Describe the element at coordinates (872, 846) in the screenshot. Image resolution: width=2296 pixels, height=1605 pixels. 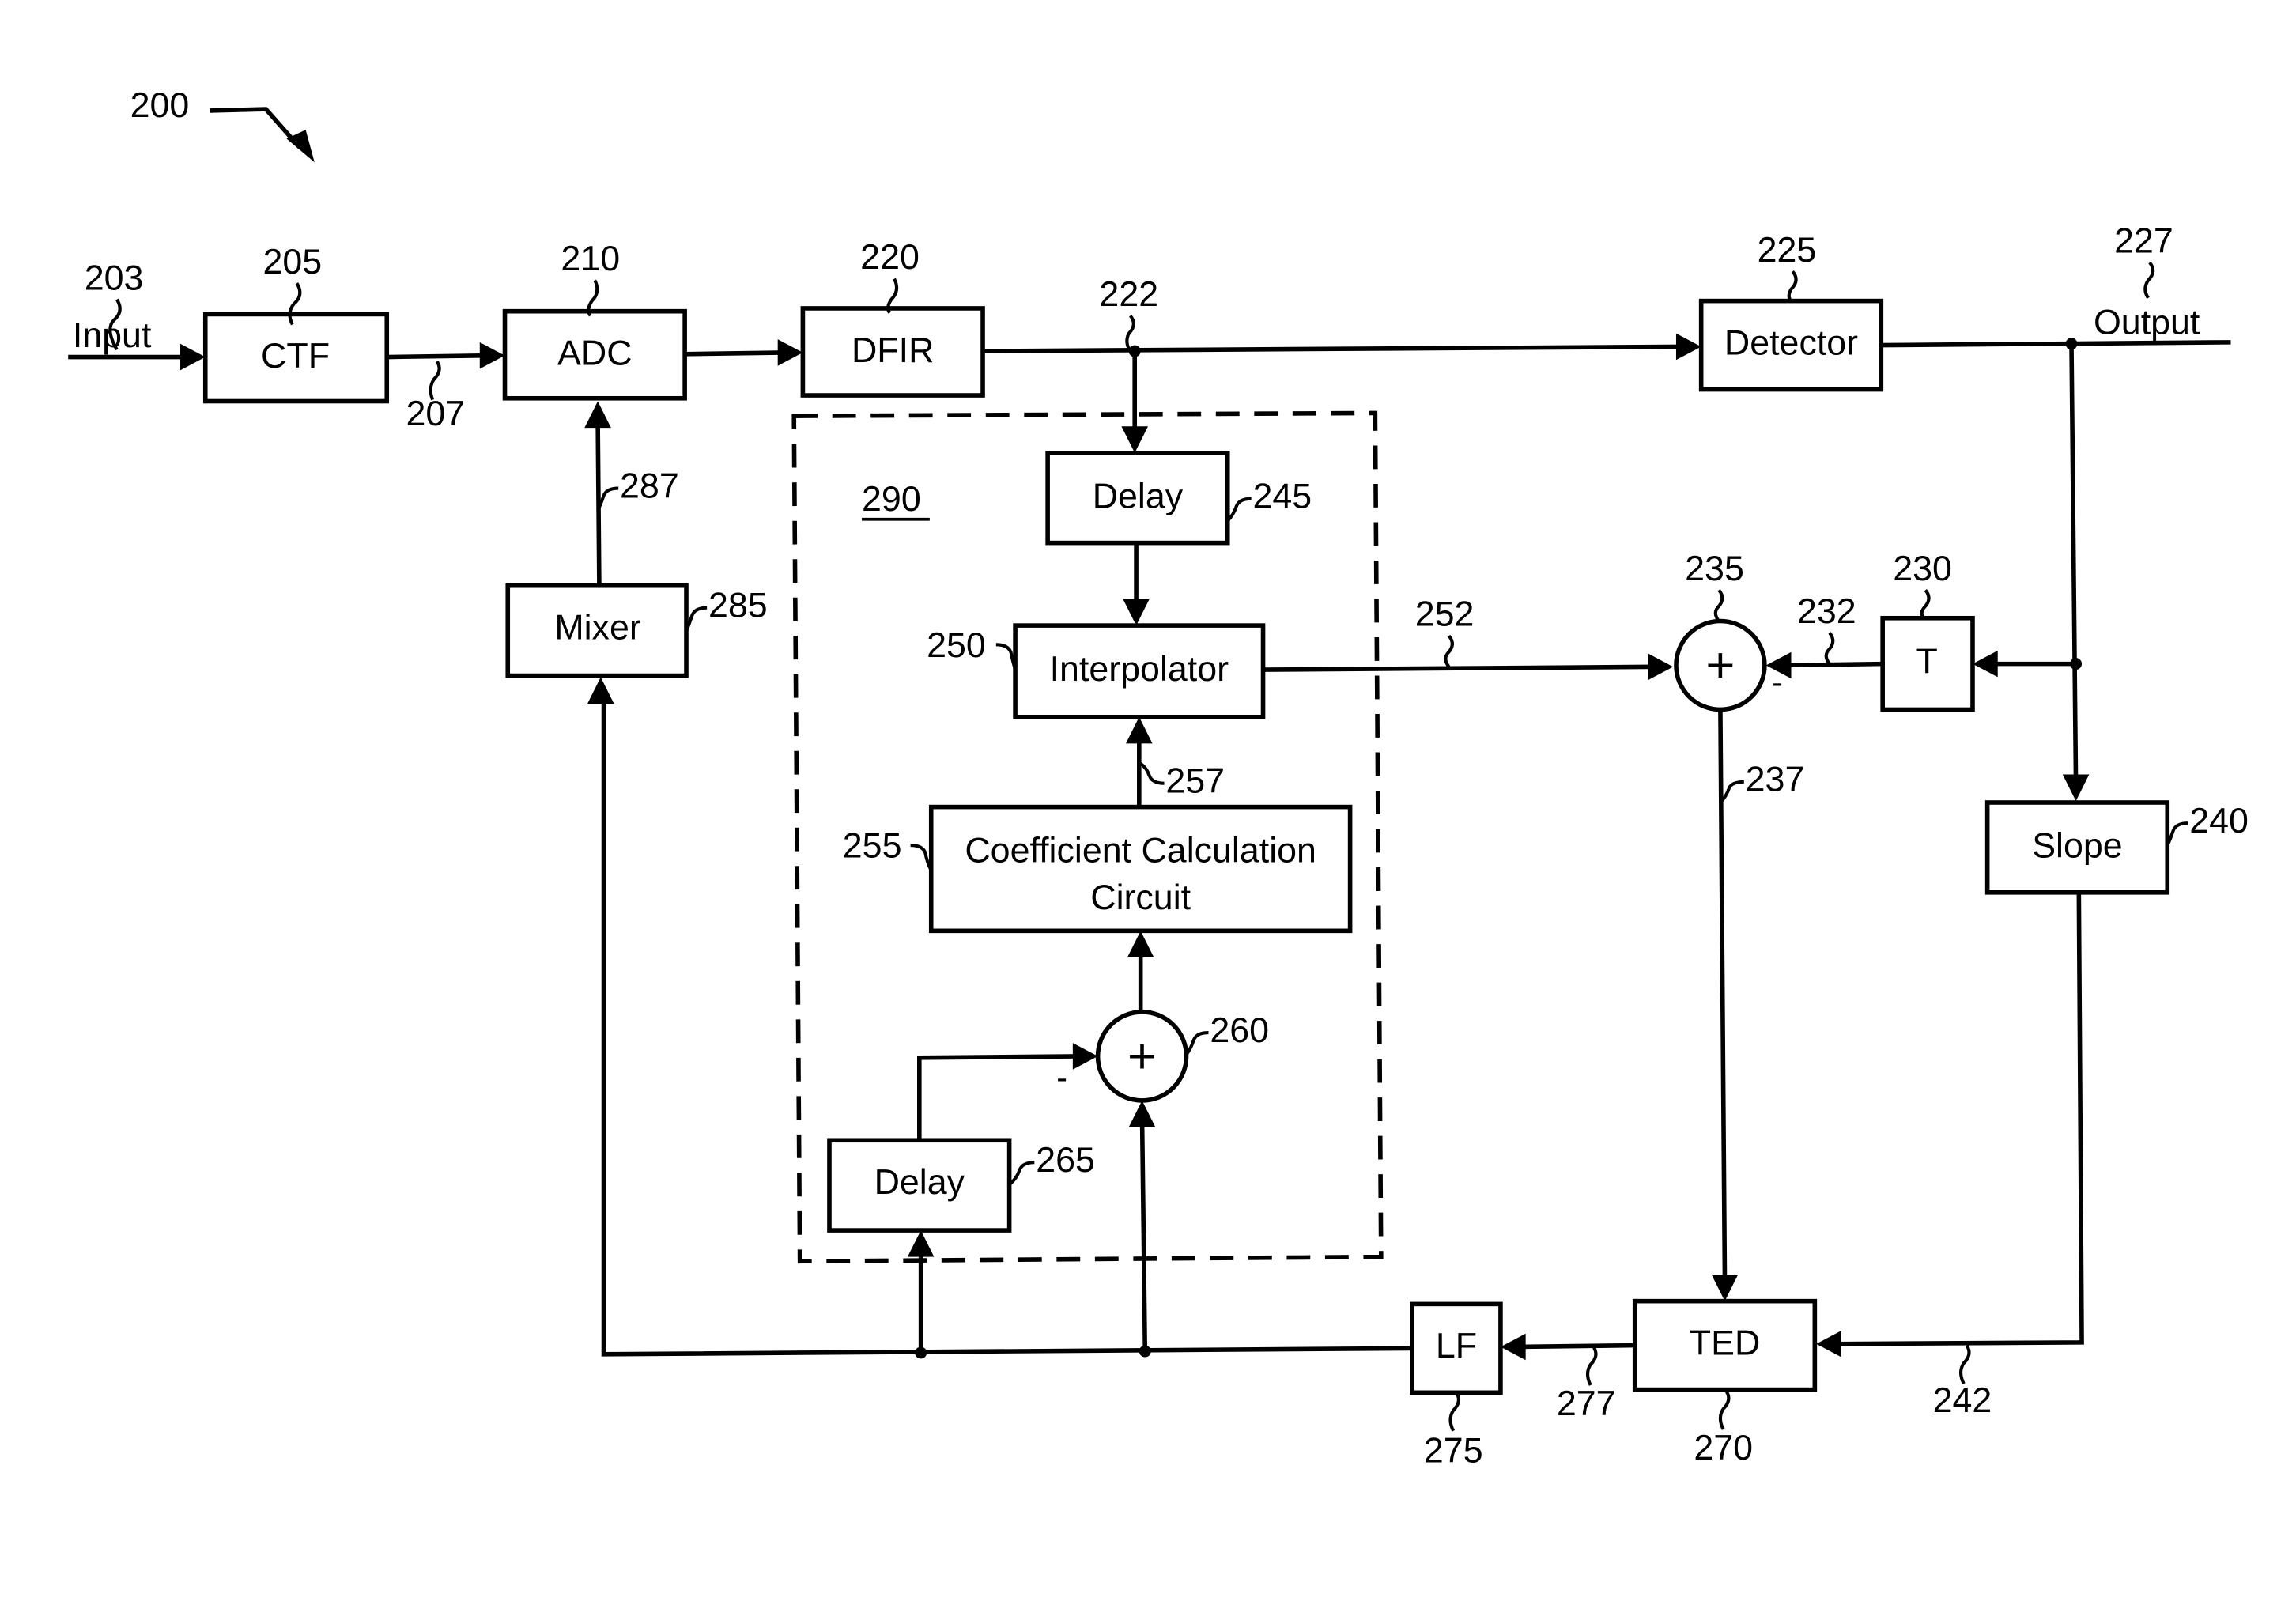
I see `ref-255: 255` at that location.